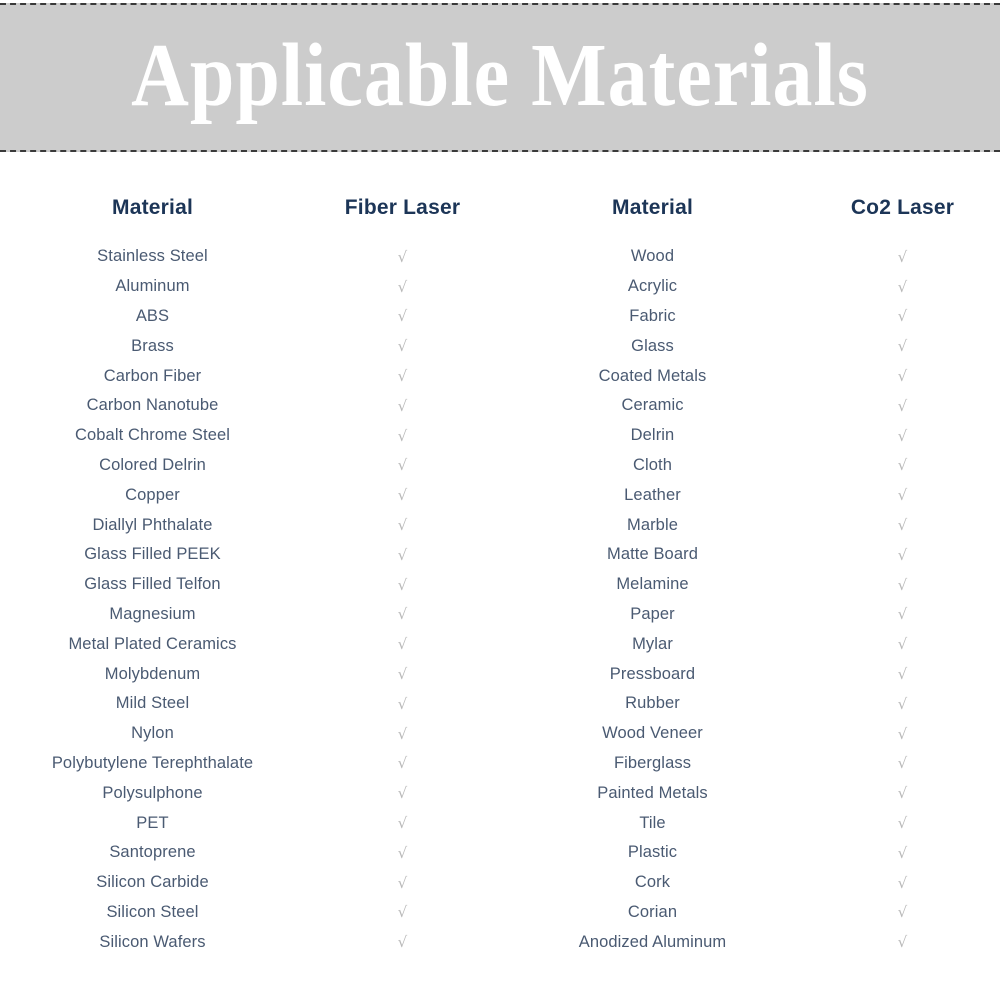 Image resolution: width=1000 pixels, height=1000 pixels. I want to click on column-header-fiber-laser: Fiber Laser, so click(402, 207).